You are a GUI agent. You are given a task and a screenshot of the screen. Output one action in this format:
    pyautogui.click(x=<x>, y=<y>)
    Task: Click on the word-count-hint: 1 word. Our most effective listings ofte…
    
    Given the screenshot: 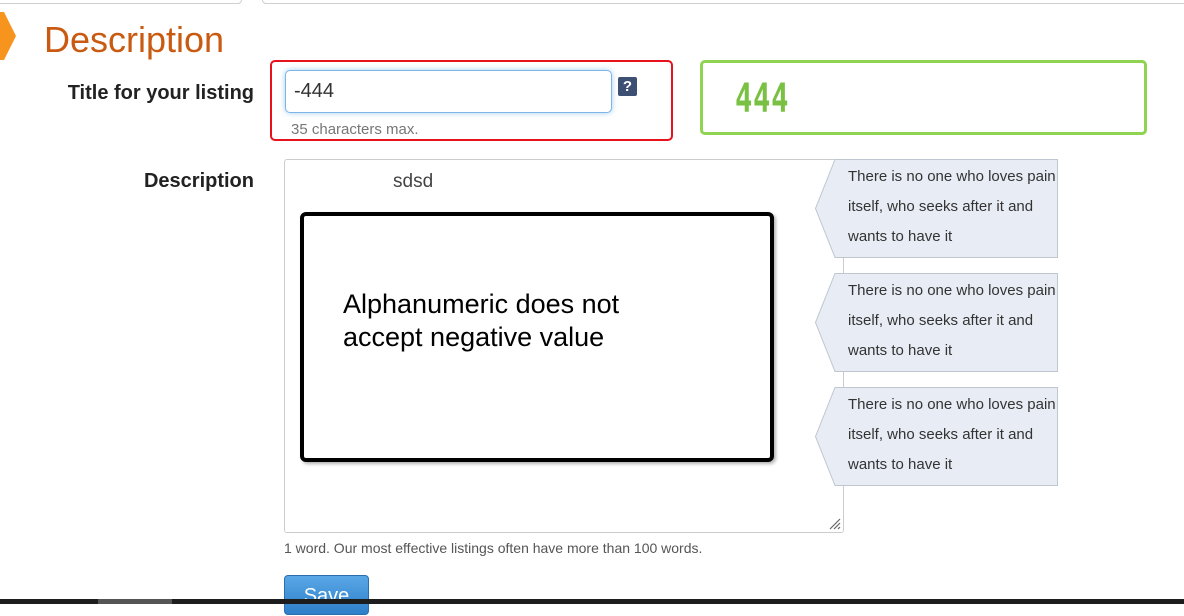 What is the action you would take?
    pyautogui.click(x=493, y=548)
    